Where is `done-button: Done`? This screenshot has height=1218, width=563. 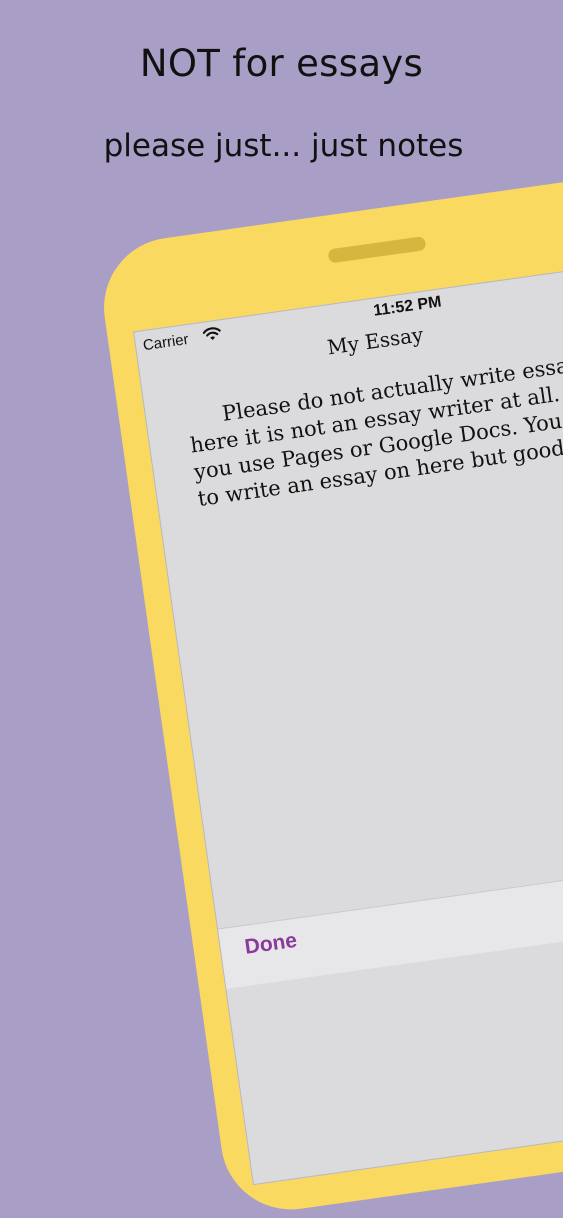 done-button: Done is located at coordinates (270, 944).